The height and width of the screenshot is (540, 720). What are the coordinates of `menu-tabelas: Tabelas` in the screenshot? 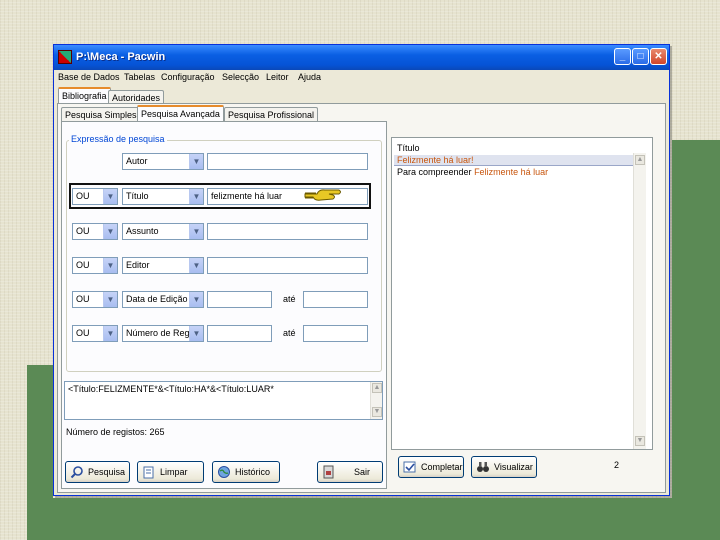 It's located at (139, 77).